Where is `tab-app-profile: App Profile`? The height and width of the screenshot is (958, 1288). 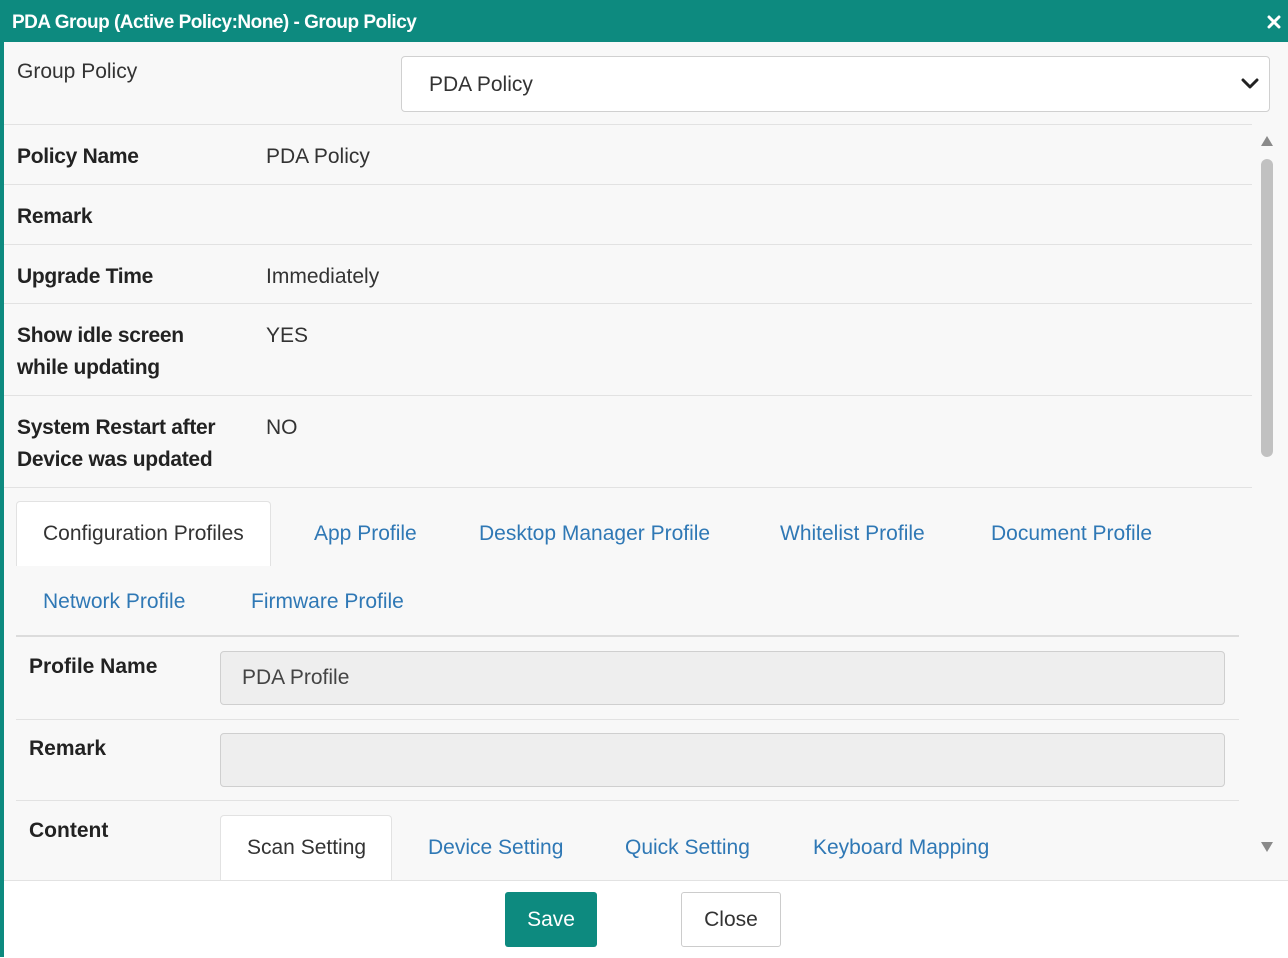
tab-app-profile: App Profile is located at coordinates (365, 534).